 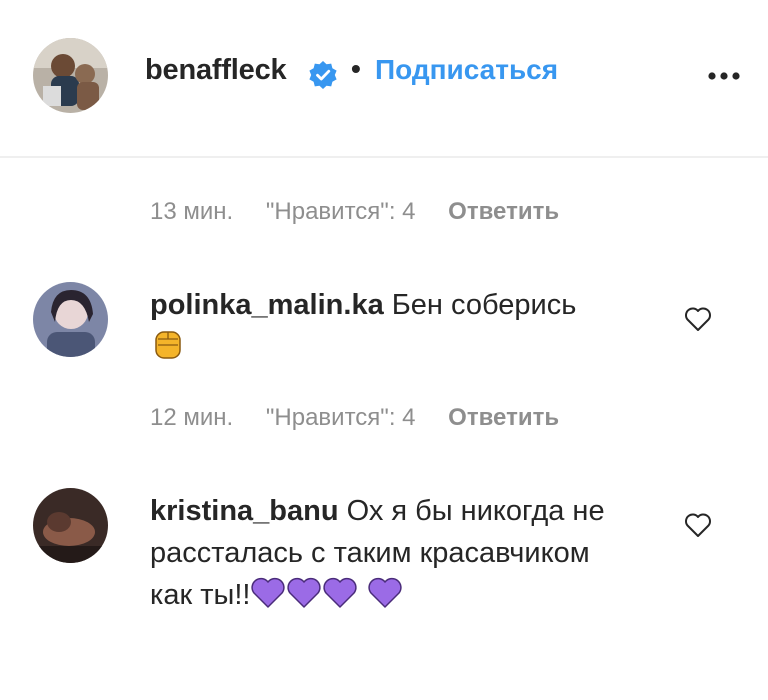 I want to click on verified-badge-icon, so click(x=323, y=75).